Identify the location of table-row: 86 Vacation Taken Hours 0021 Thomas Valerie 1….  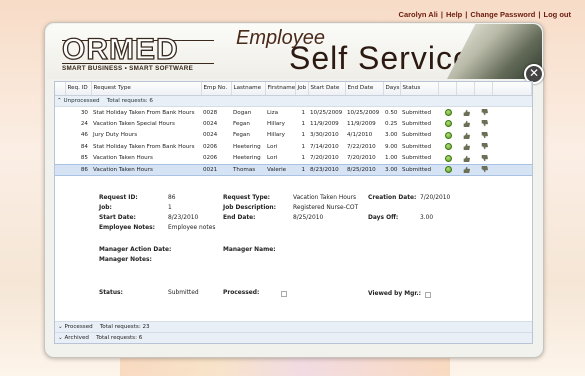
(293, 169).